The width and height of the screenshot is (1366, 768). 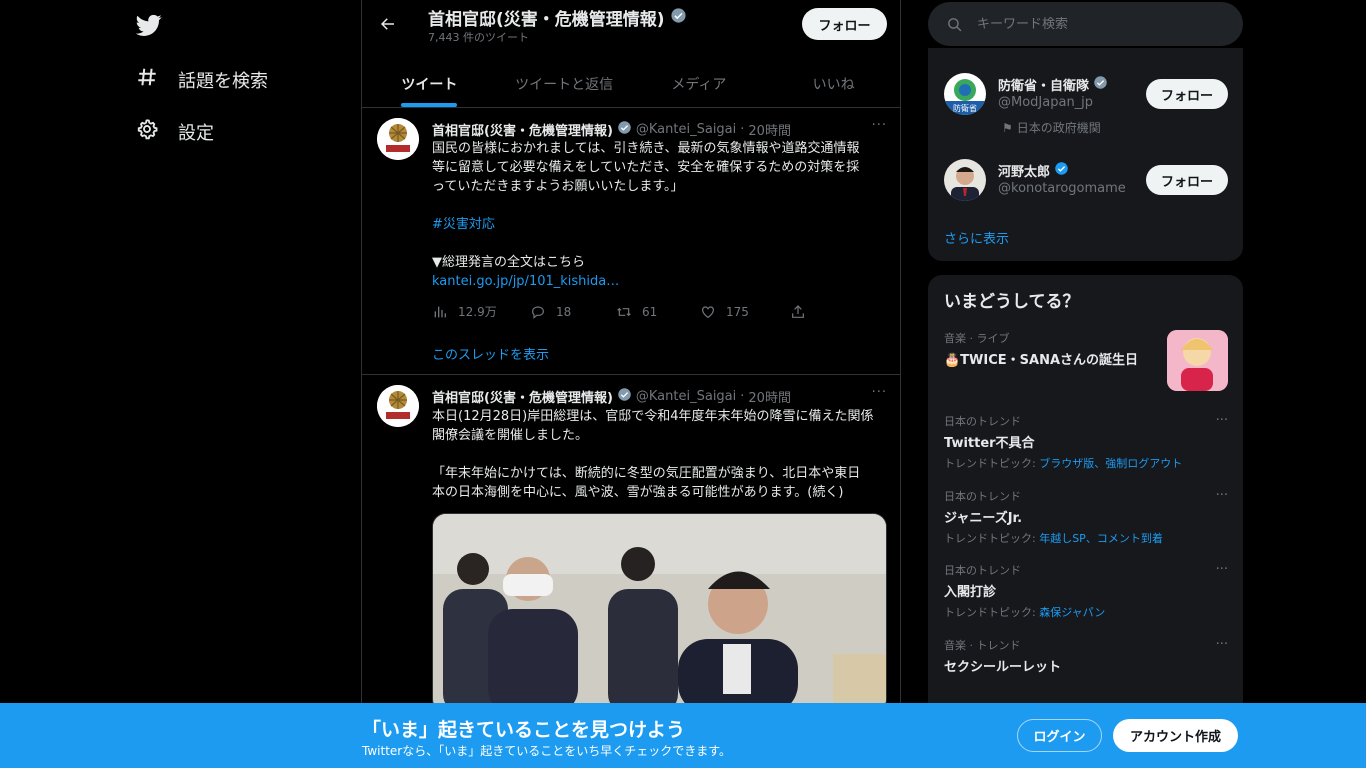 What do you see at coordinates (1086, 189) in the screenshot?
I see `follow-suggestion: 河野太郎 @konotarogomame フォロー` at bounding box center [1086, 189].